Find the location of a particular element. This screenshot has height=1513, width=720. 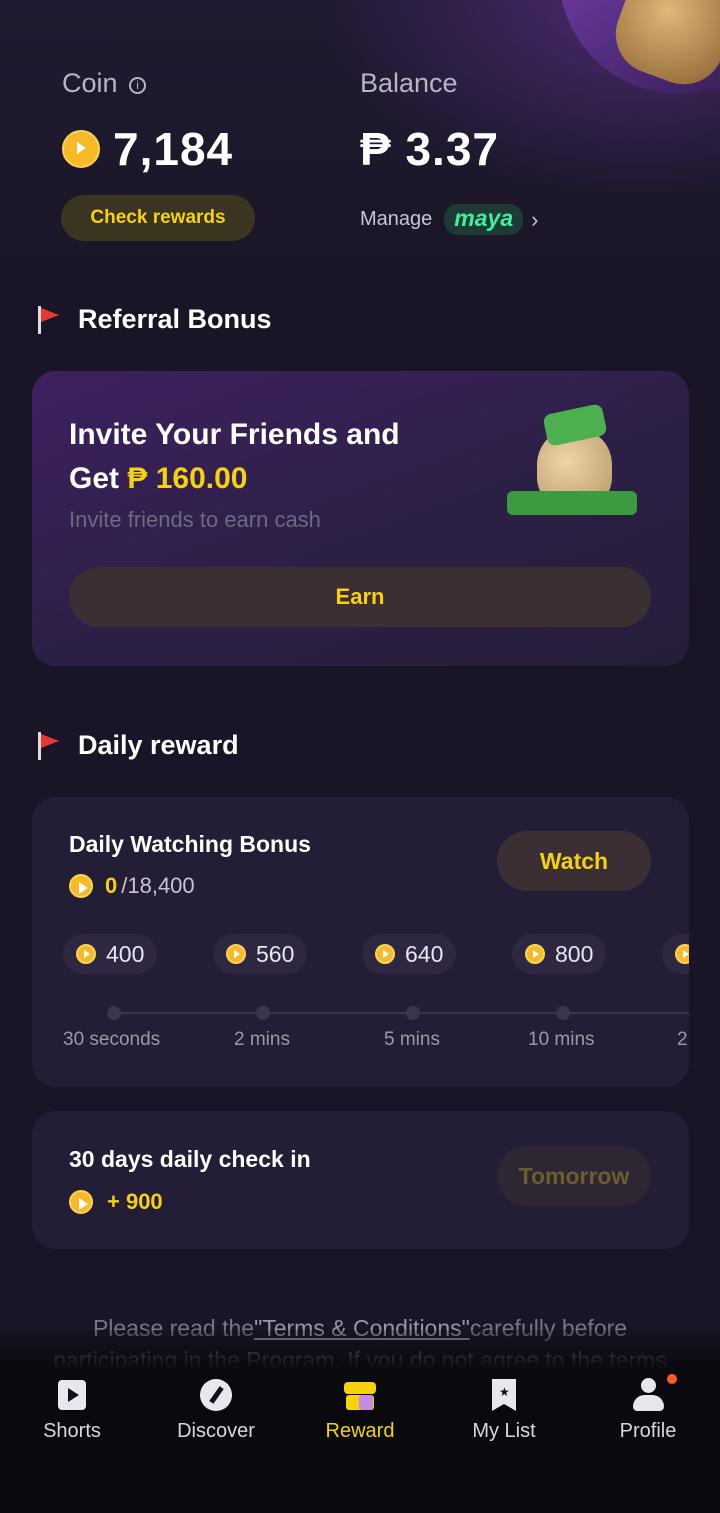

nav-reward: Reward is located at coordinates (360, 1410).